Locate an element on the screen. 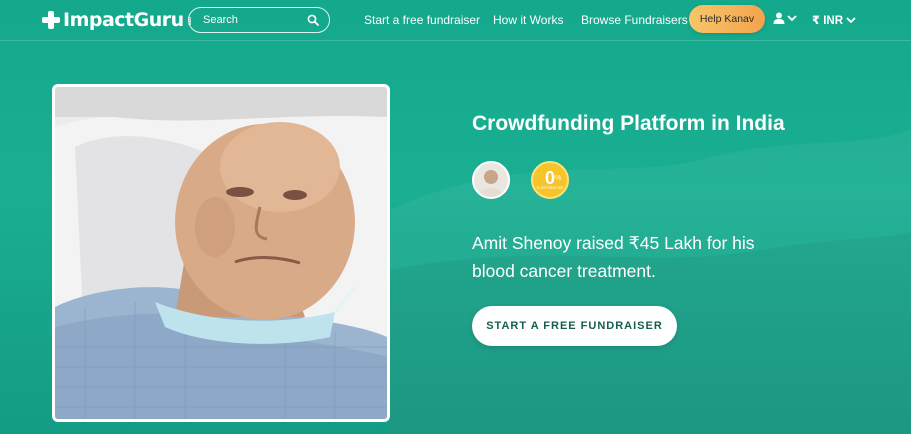  badge-number: 0 is located at coordinates (549, 178).